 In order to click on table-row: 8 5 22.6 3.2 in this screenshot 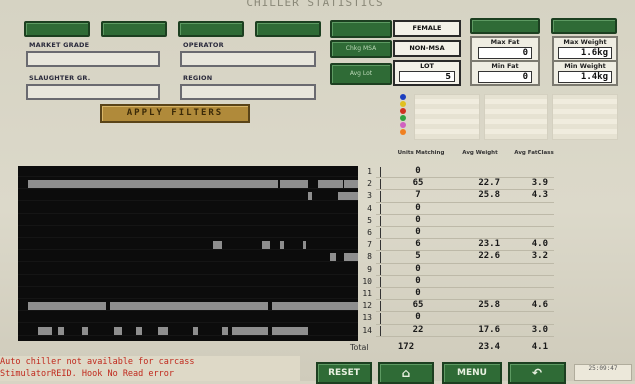, I will do `click(458, 257)`.